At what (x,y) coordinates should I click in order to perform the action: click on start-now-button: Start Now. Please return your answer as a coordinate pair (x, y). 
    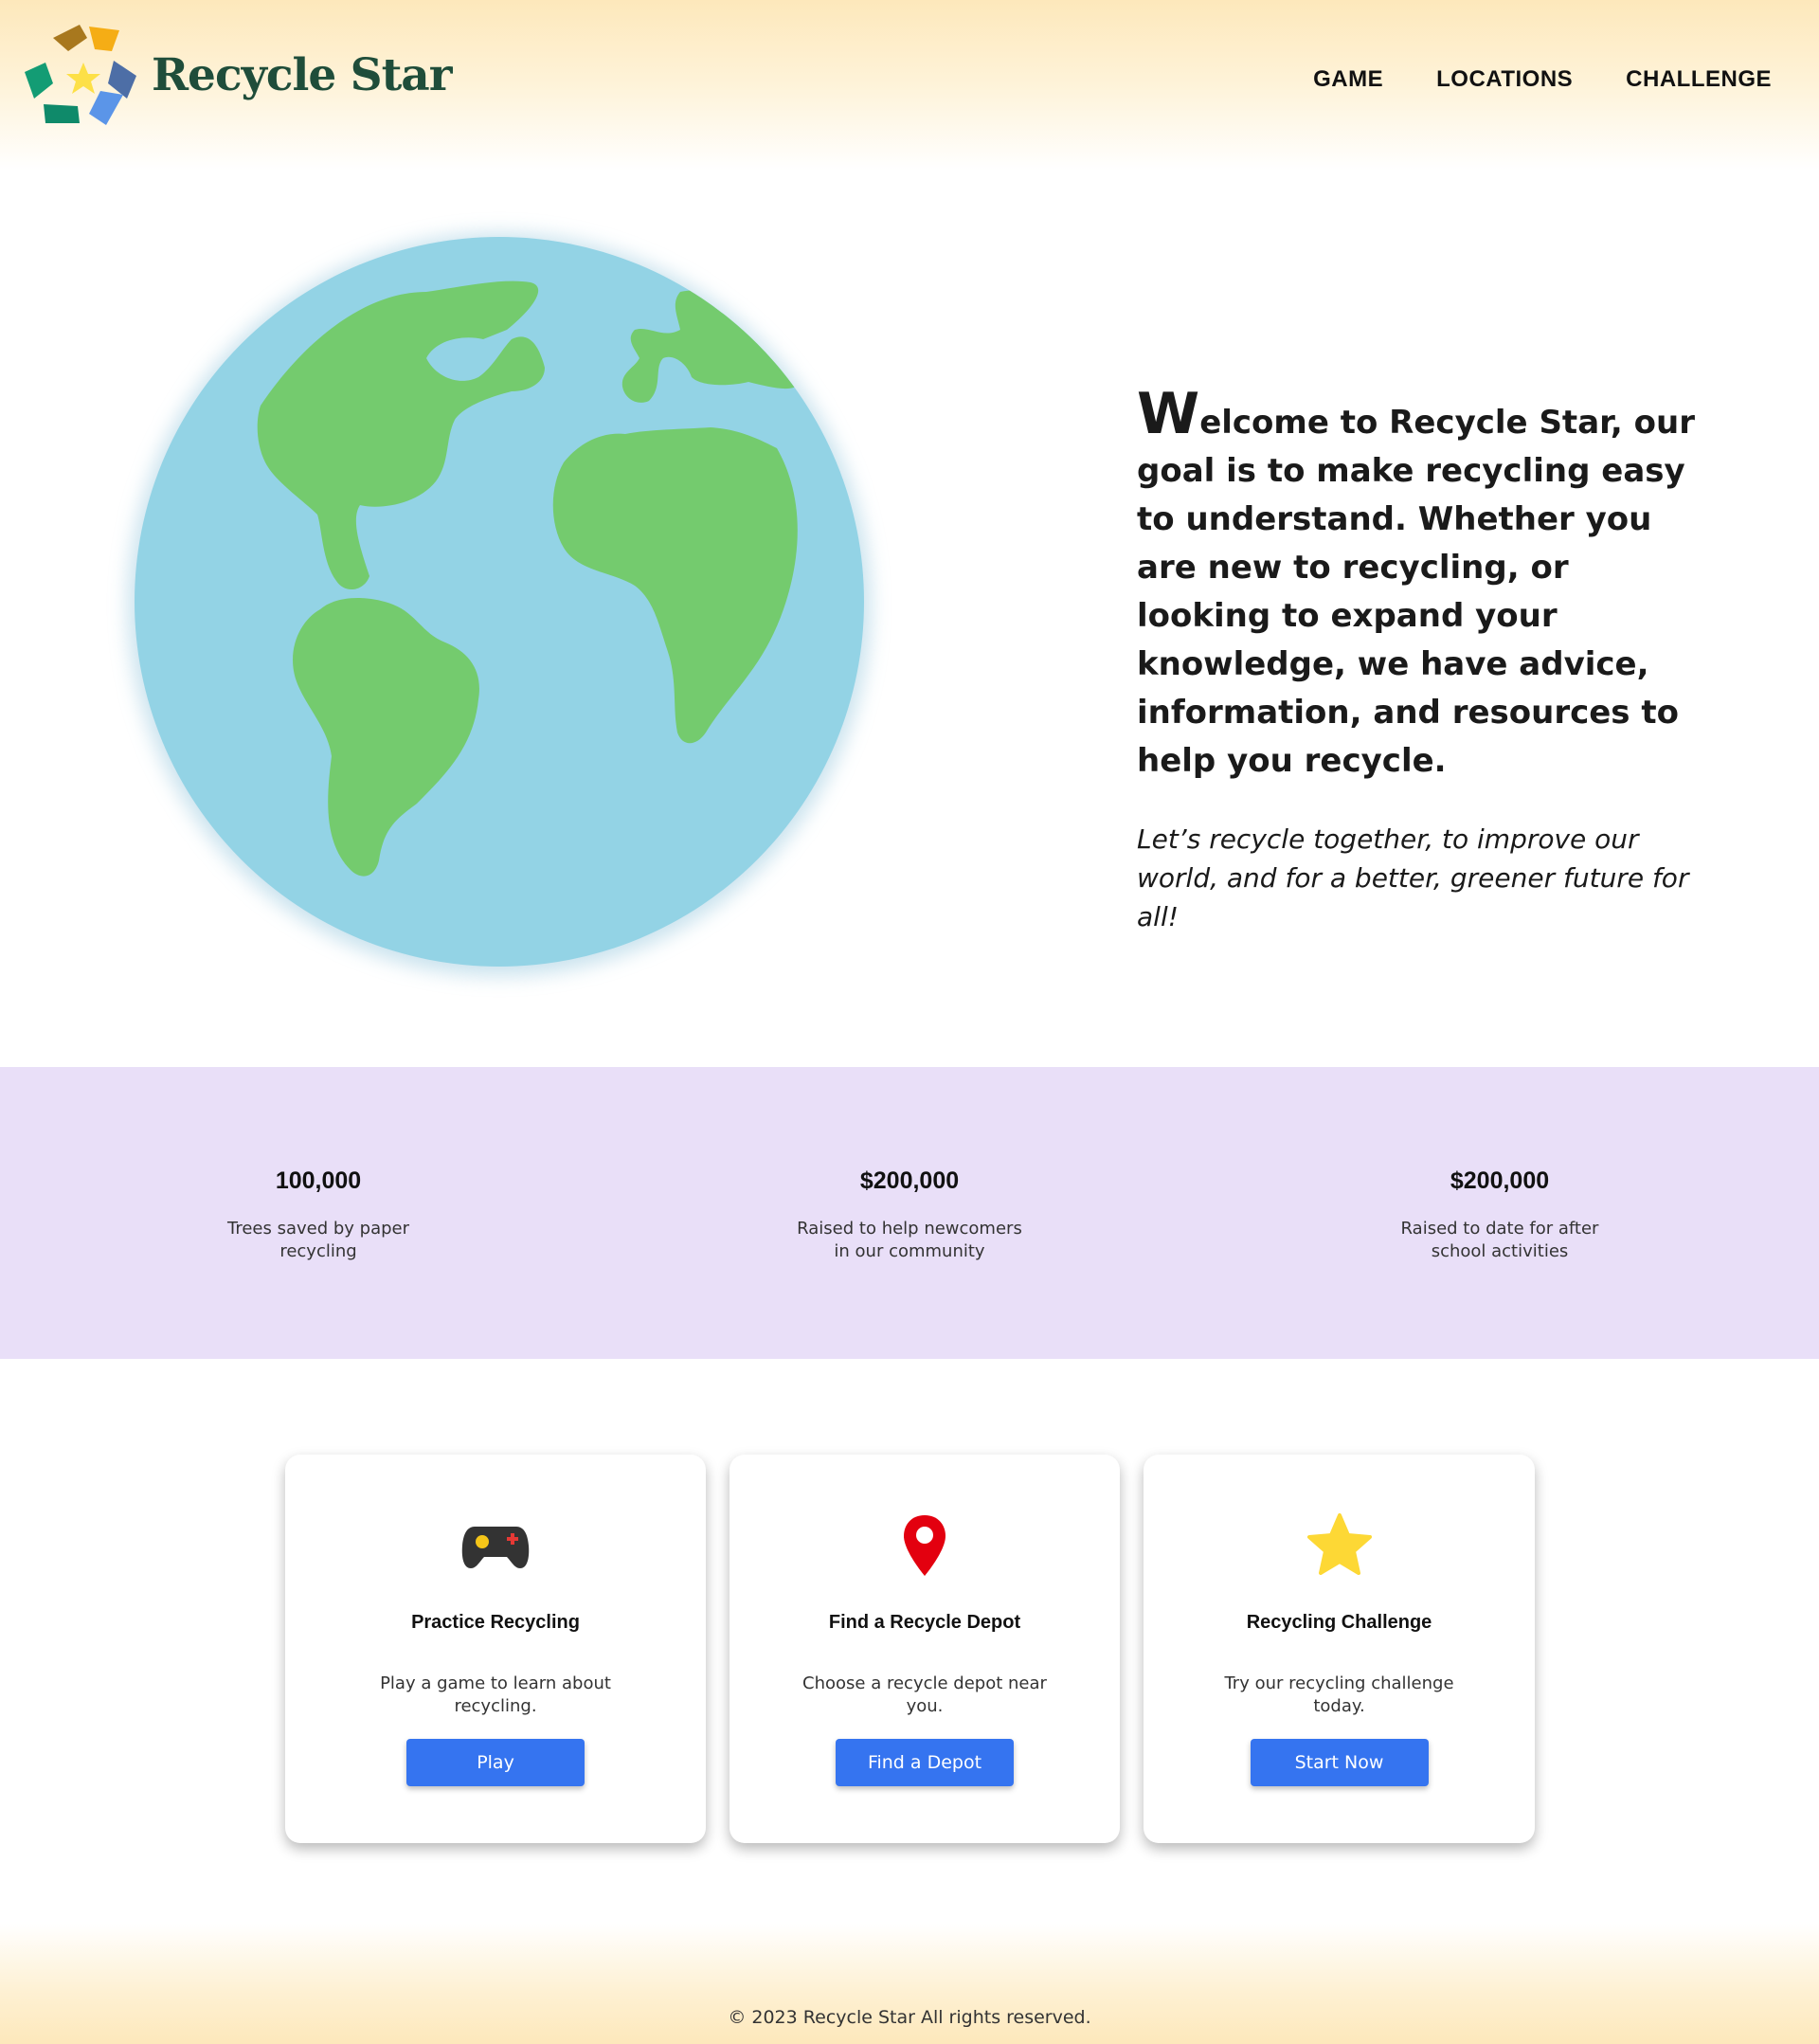
    Looking at the image, I should click on (1339, 1762).